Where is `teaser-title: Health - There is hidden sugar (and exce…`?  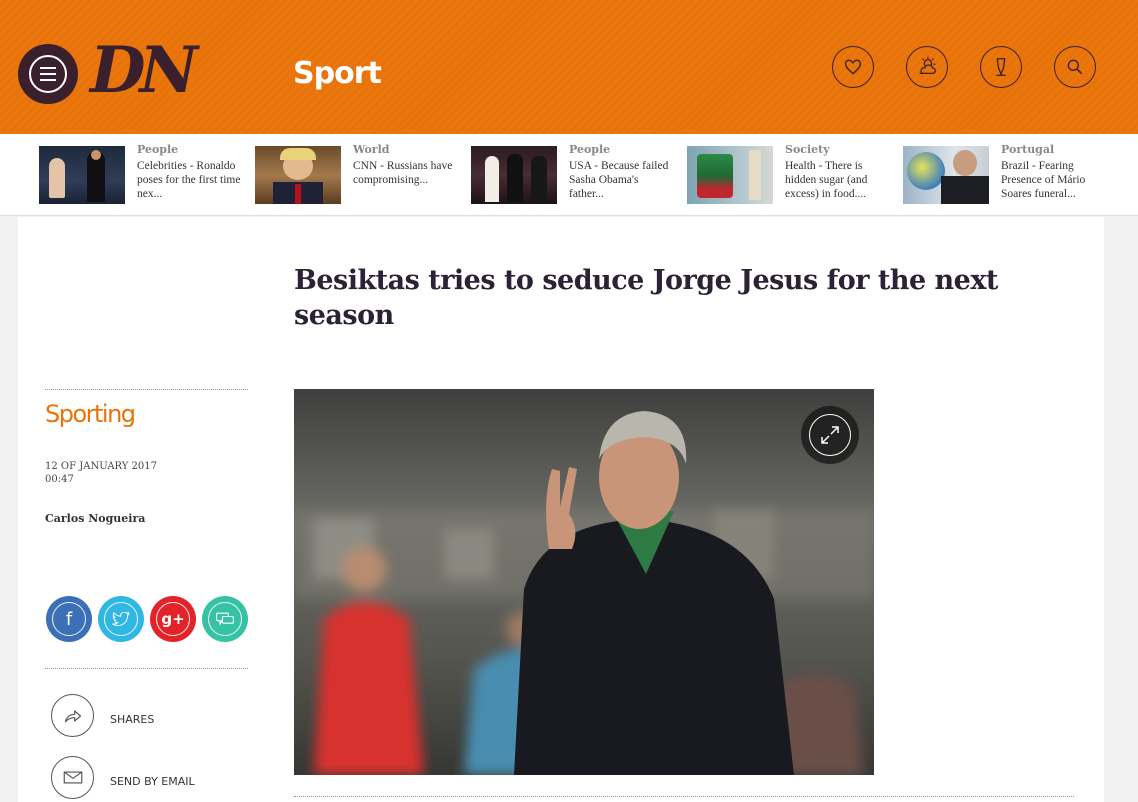
teaser-title: Health - There is hidden sugar (and exce… is located at coordinates (837, 181).